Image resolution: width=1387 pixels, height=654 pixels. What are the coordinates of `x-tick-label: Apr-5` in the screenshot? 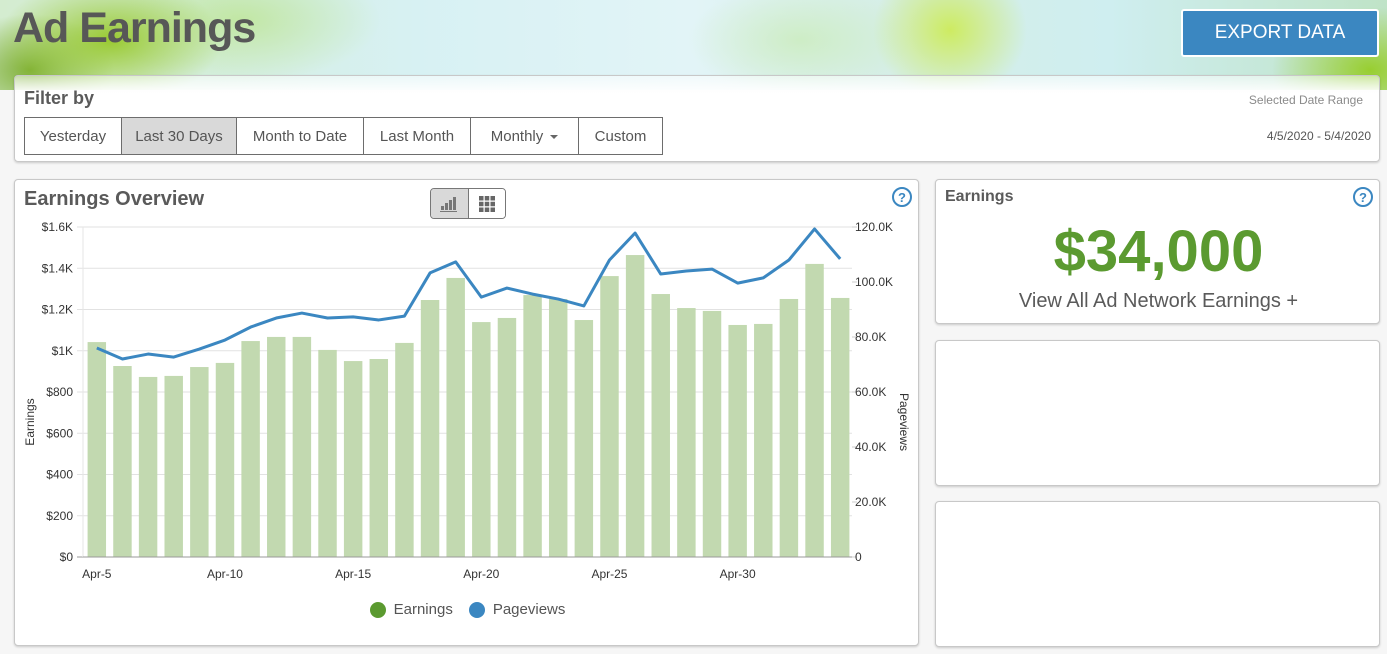 It's located at (97, 574).